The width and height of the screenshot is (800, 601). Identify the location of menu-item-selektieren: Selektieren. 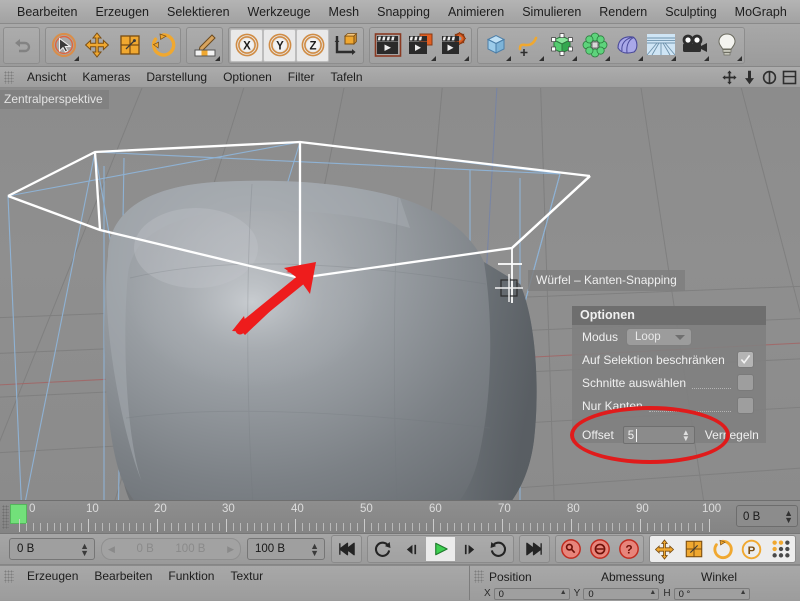
(198, 11).